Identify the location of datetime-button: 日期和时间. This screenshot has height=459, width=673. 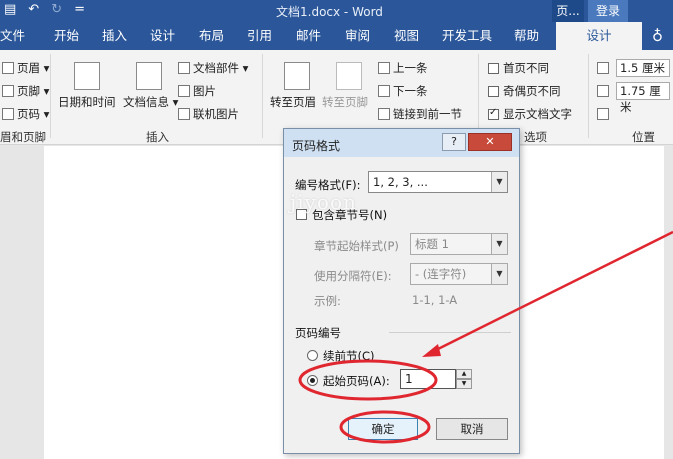
(87, 102).